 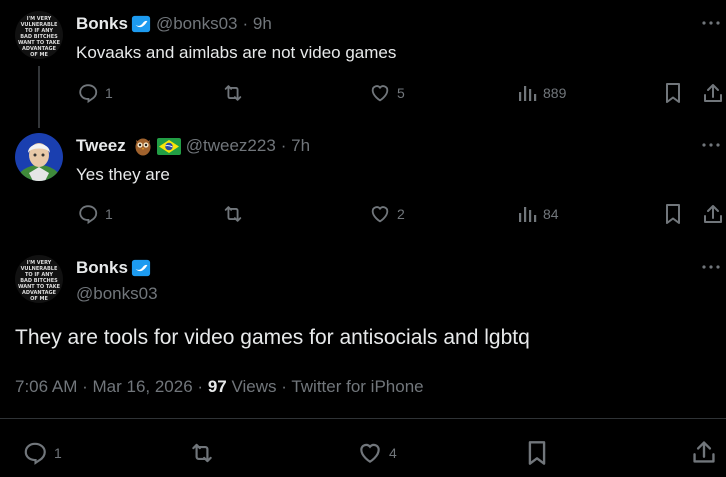 What do you see at coordinates (143, 386) in the screenshot?
I see `tweet-date: Mar 16, 2026` at bounding box center [143, 386].